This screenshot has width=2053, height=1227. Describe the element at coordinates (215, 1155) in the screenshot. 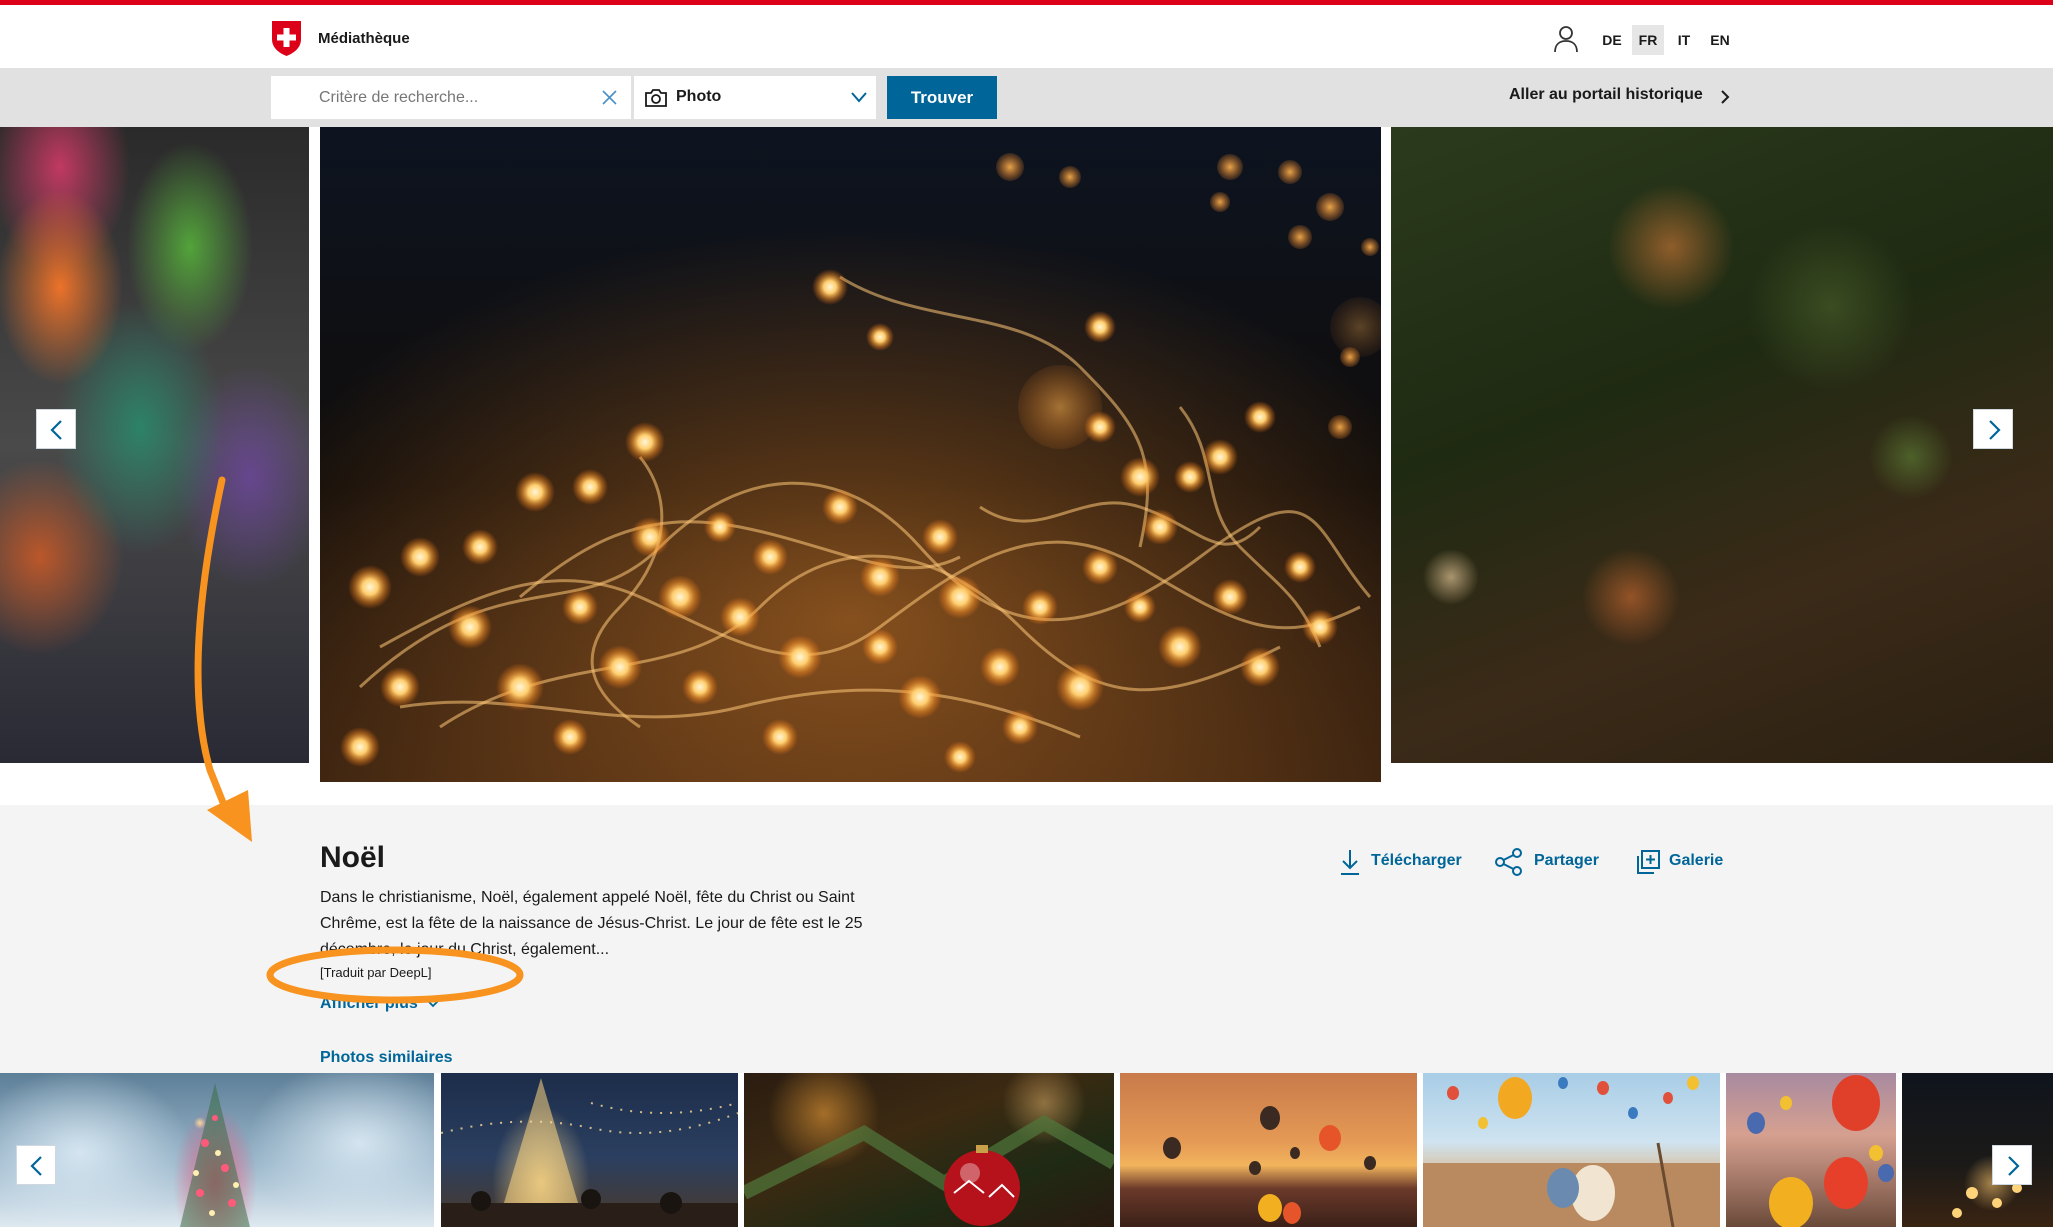

I see `christmas-tree-snow-photo` at that location.